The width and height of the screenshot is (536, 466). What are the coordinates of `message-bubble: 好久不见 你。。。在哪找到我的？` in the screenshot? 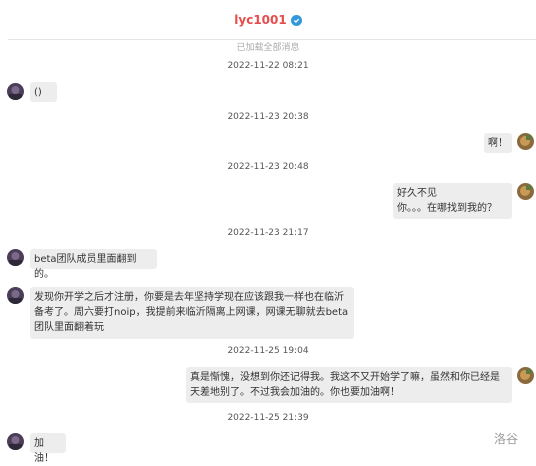 It's located at (452, 201).